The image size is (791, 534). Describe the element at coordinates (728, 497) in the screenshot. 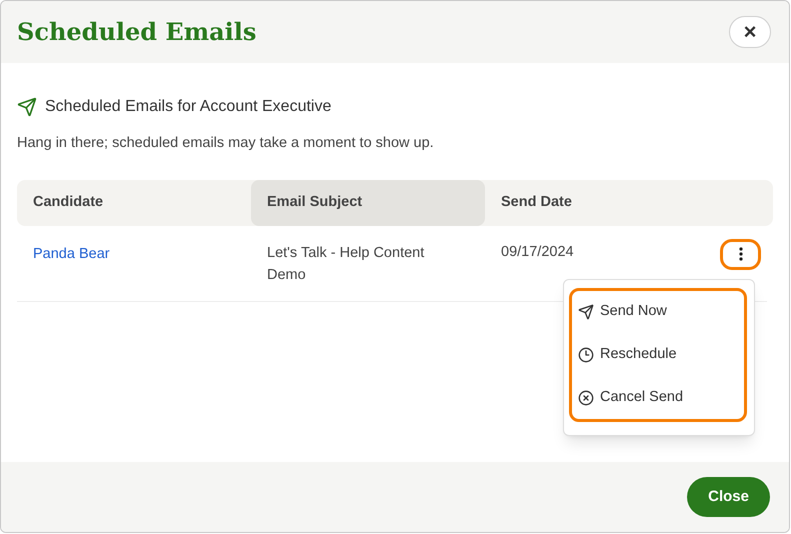

I see `close-dialog-button: Close` at that location.